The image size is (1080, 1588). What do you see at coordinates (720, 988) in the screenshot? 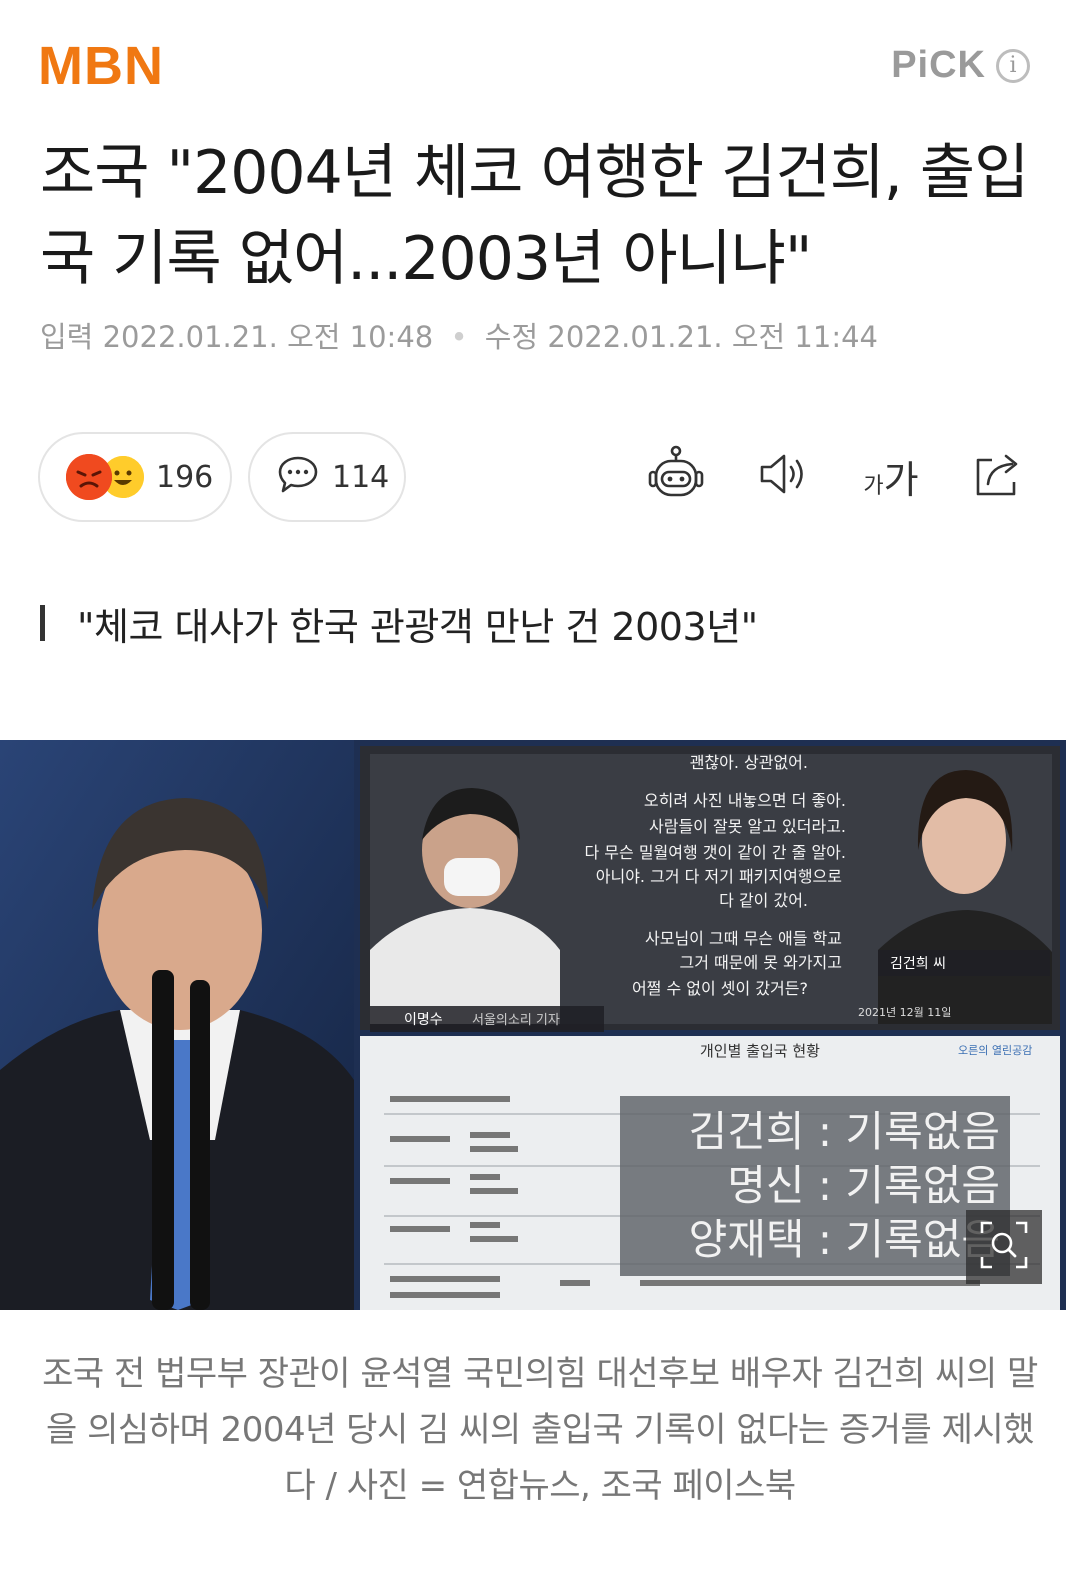
I see `svg-text: 어쩔 수 없이 셋이 갔거든?` at bounding box center [720, 988].